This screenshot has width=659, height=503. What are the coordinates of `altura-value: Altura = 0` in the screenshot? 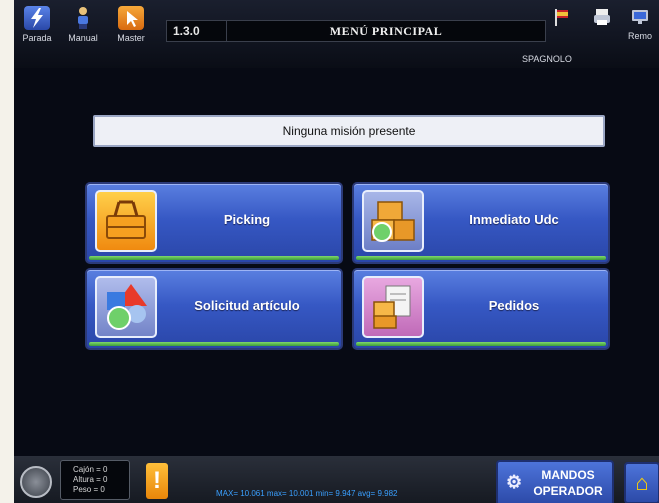 It's located at (90, 479).